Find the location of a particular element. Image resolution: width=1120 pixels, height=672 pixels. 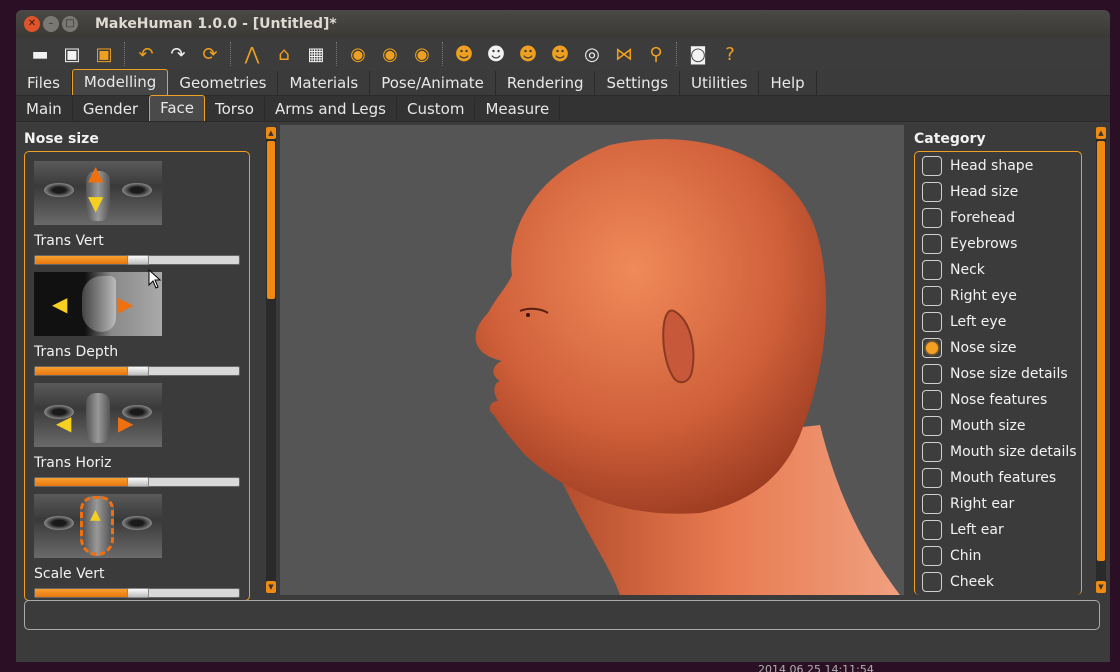

arrow-down-icon: ▼ is located at coordinates (96, 203).